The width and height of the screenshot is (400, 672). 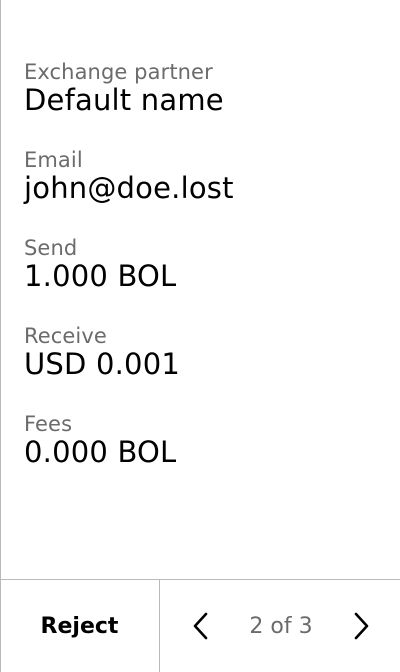 I want to click on chevron-left-icon, so click(x=200, y=626).